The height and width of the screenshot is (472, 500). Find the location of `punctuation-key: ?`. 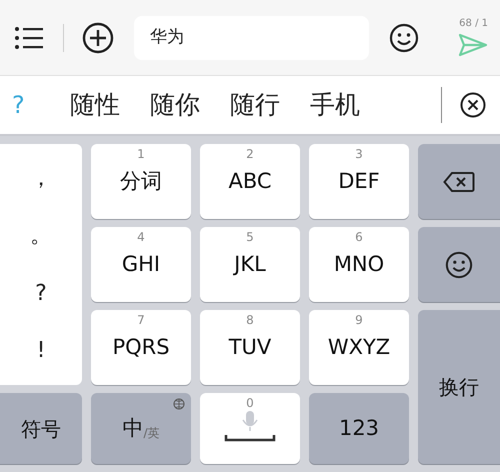

punctuation-key: ? is located at coordinates (41, 293).